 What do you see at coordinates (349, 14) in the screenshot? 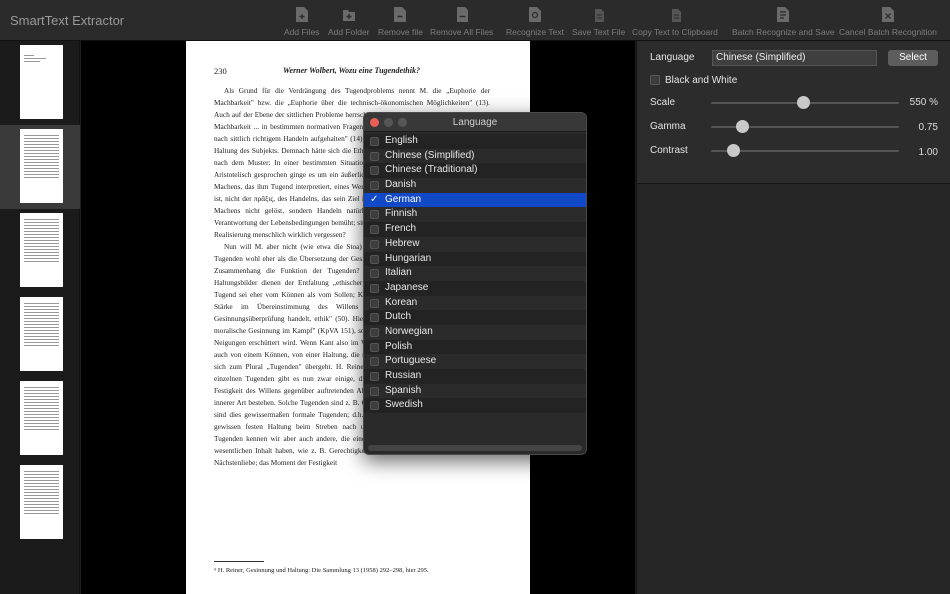
I see `add-folder-icon` at bounding box center [349, 14].